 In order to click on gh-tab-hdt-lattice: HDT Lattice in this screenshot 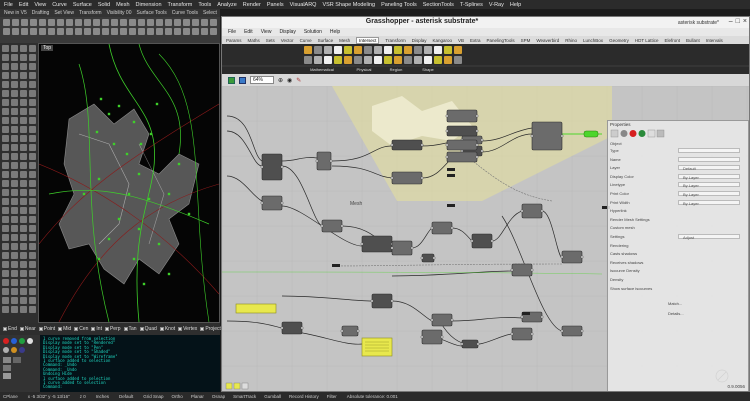, I will do `click(647, 40)`.